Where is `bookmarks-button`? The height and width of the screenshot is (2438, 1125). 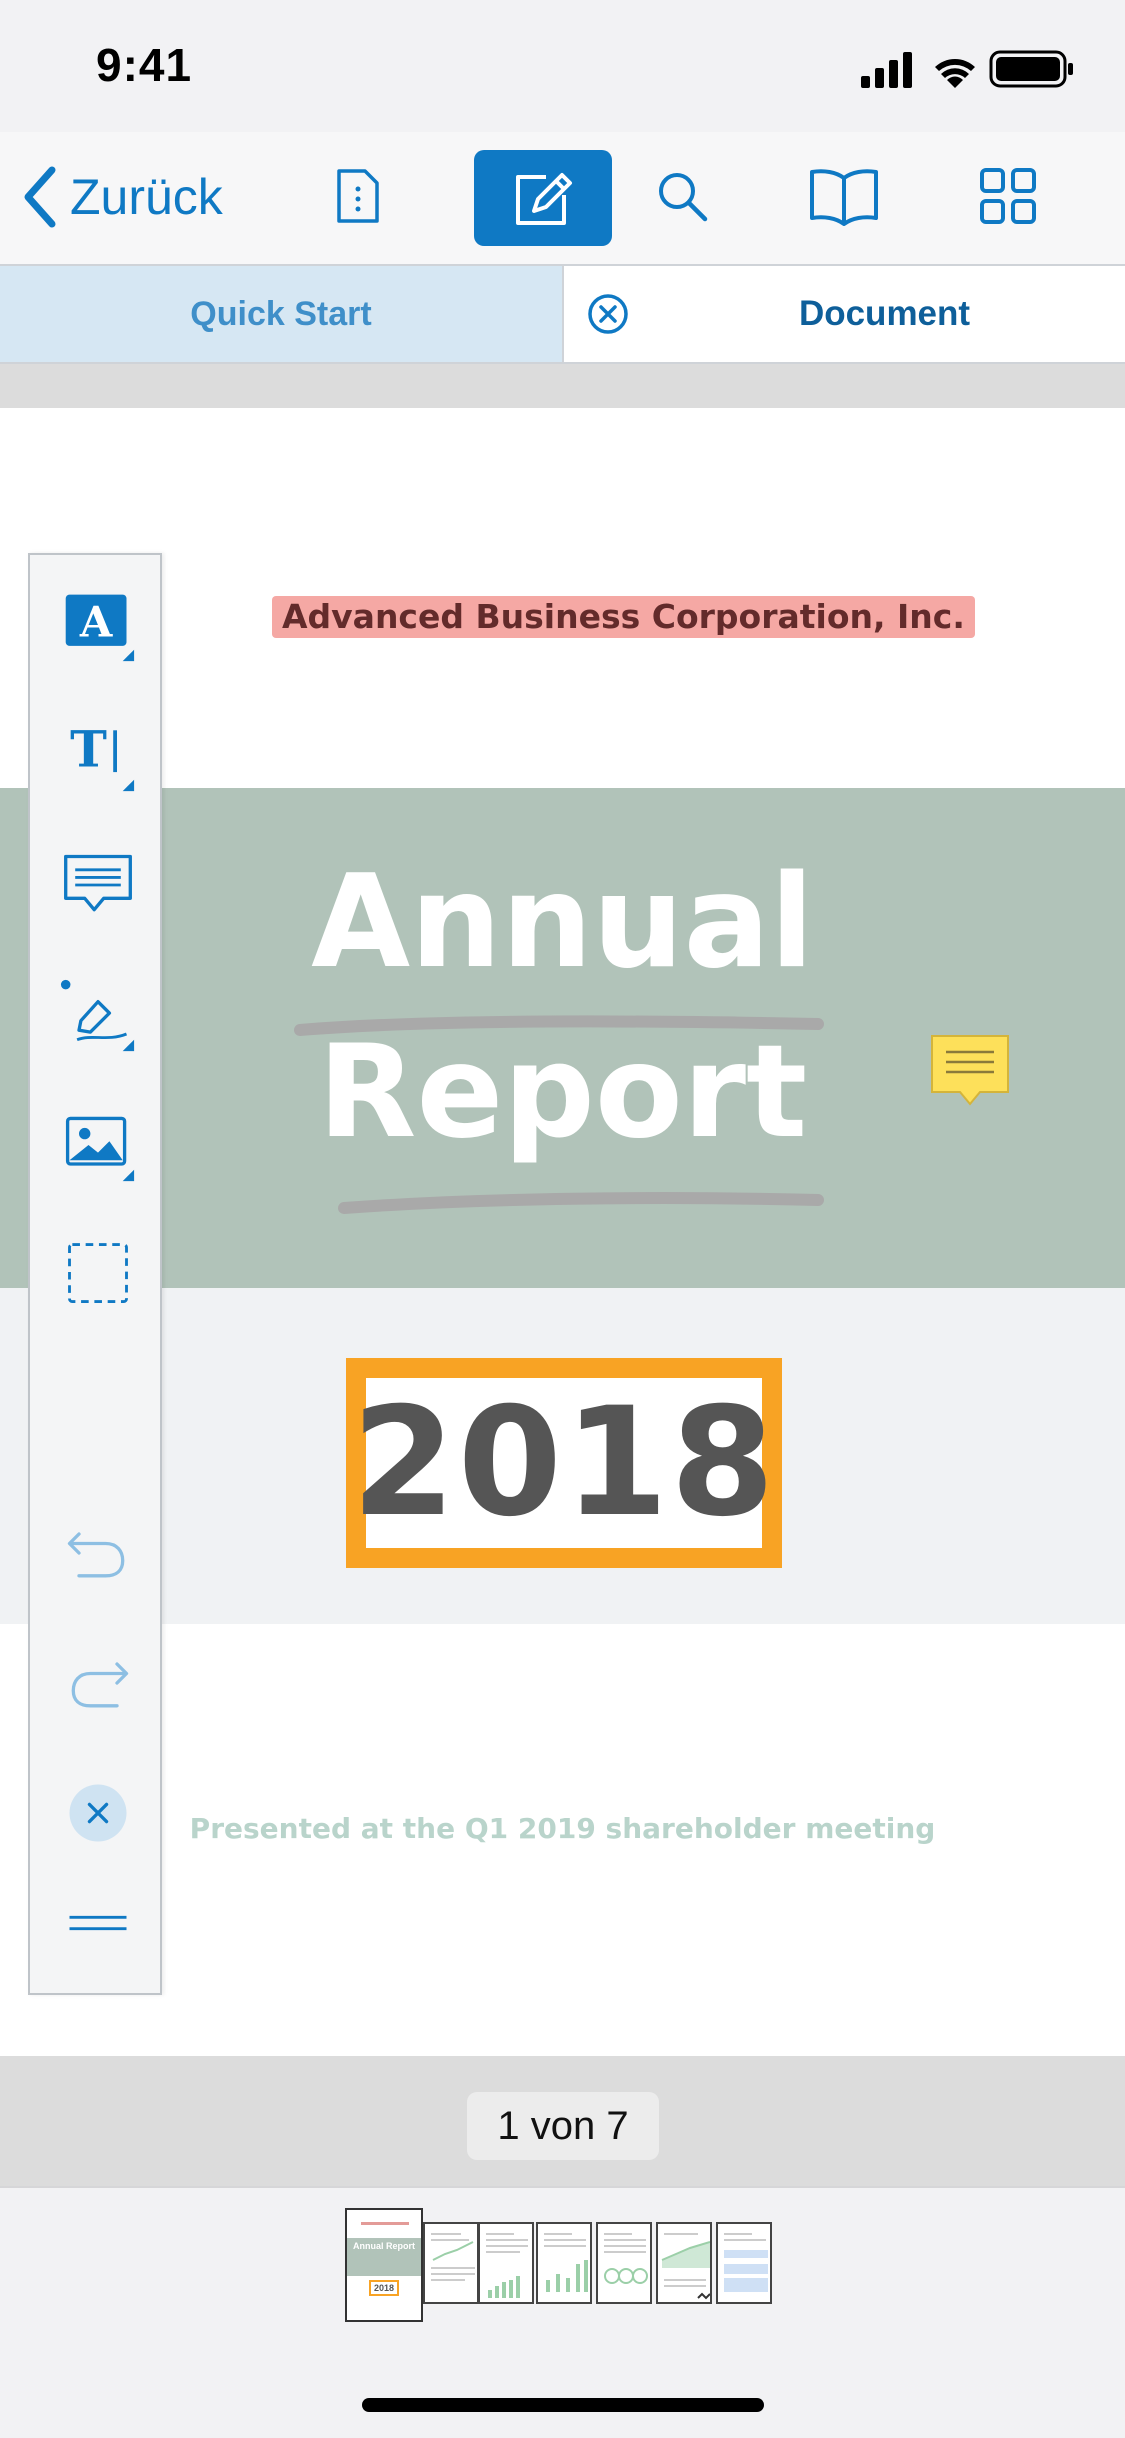
bookmarks-button is located at coordinates (844, 196).